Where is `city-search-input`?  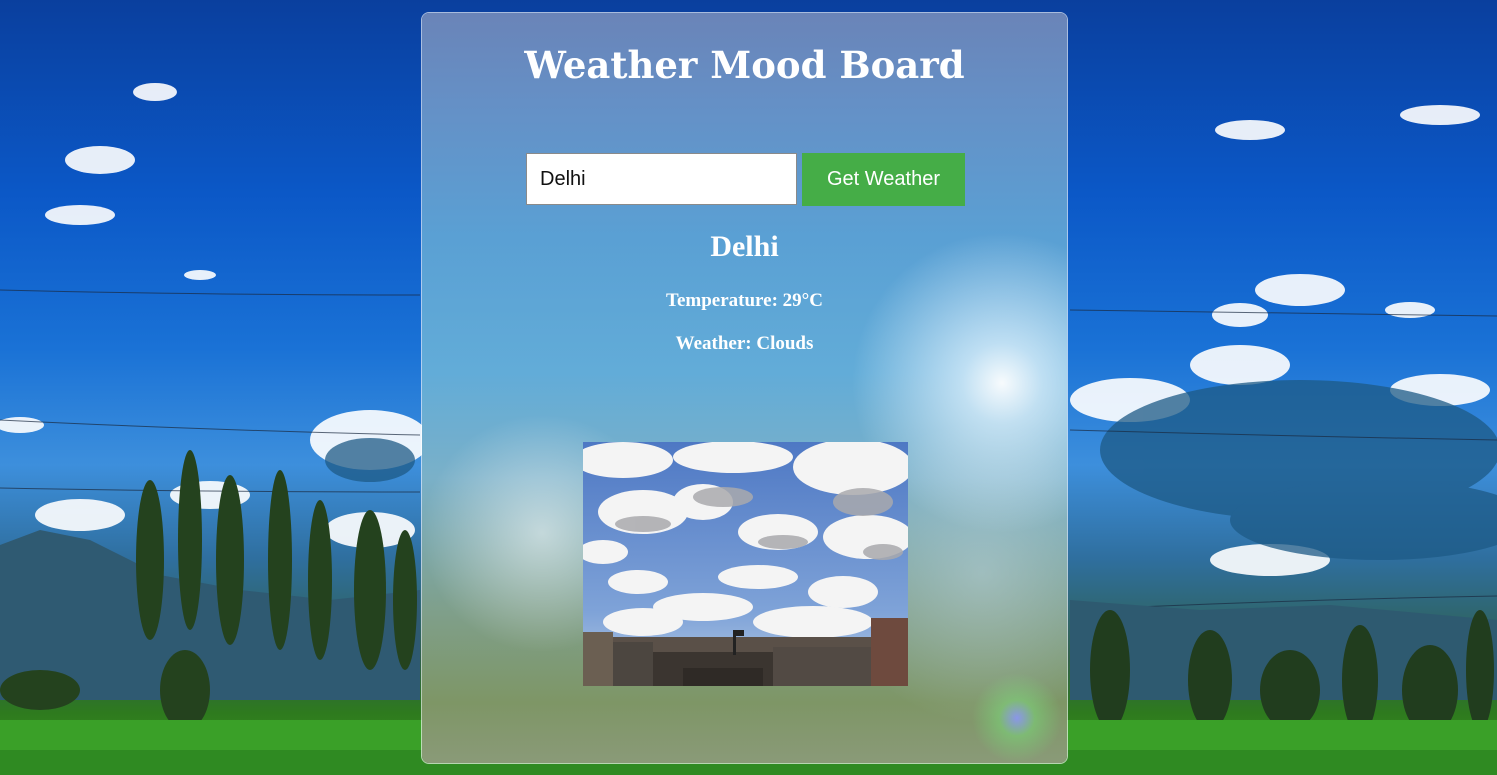
city-search-input is located at coordinates (661, 179).